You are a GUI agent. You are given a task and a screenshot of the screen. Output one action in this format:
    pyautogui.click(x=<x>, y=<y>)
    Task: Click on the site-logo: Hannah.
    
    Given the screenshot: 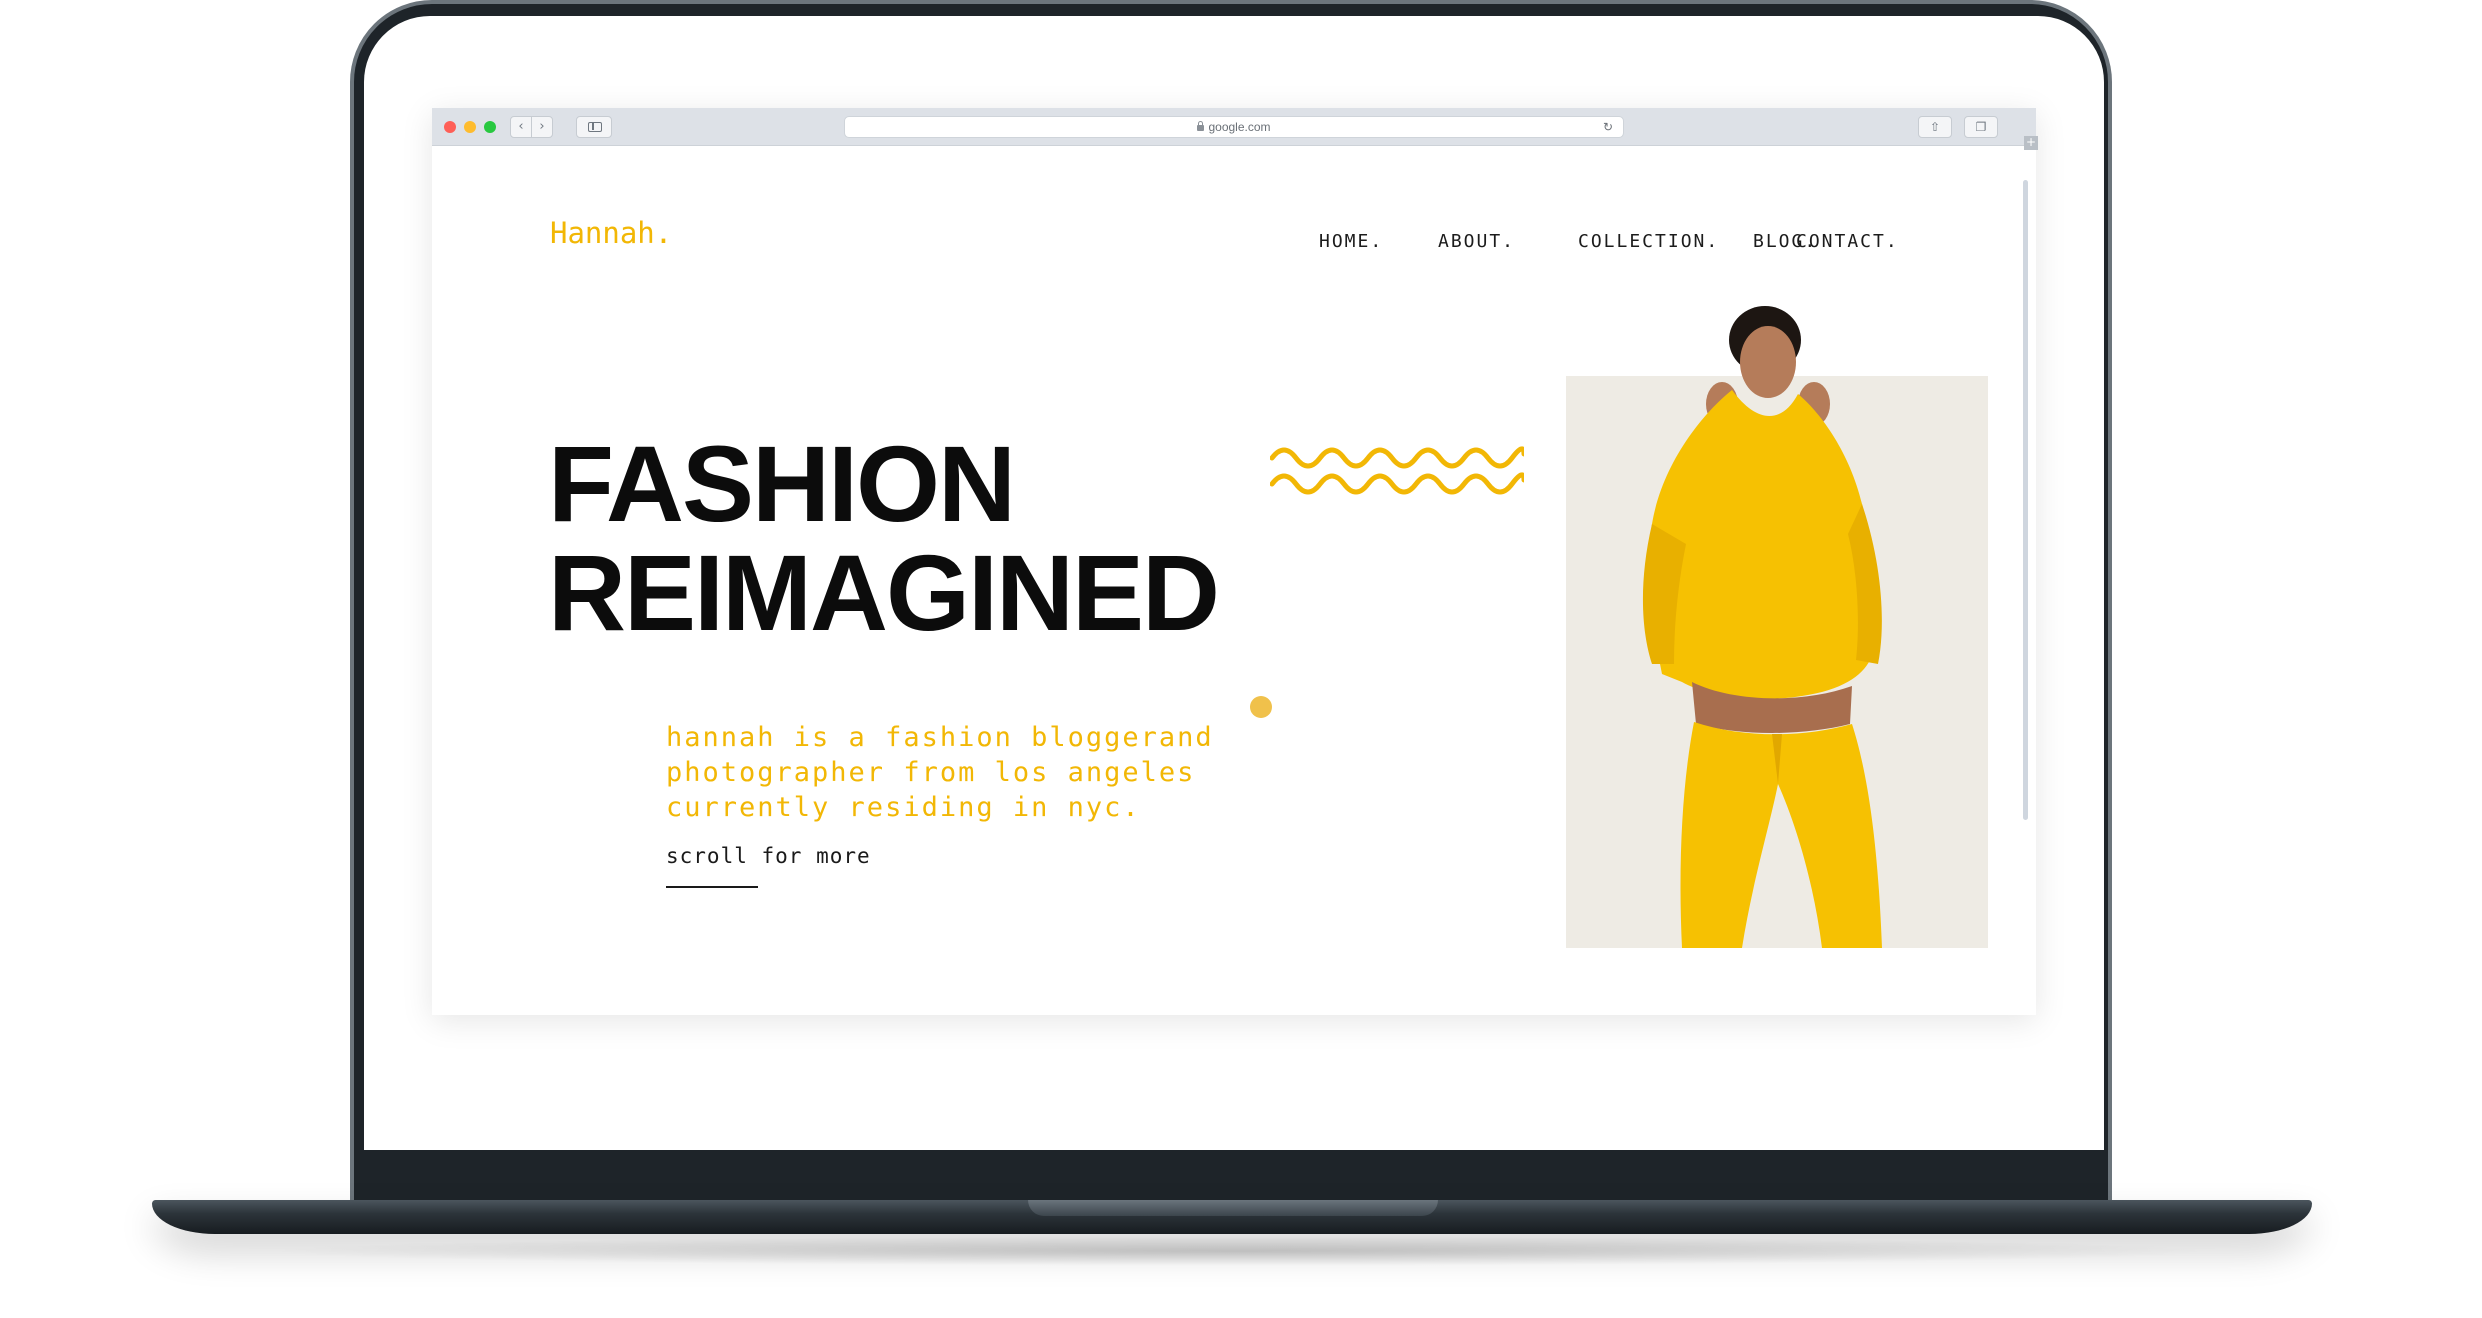 What is the action you would take?
    pyautogui.click(x=611, y=233)
    